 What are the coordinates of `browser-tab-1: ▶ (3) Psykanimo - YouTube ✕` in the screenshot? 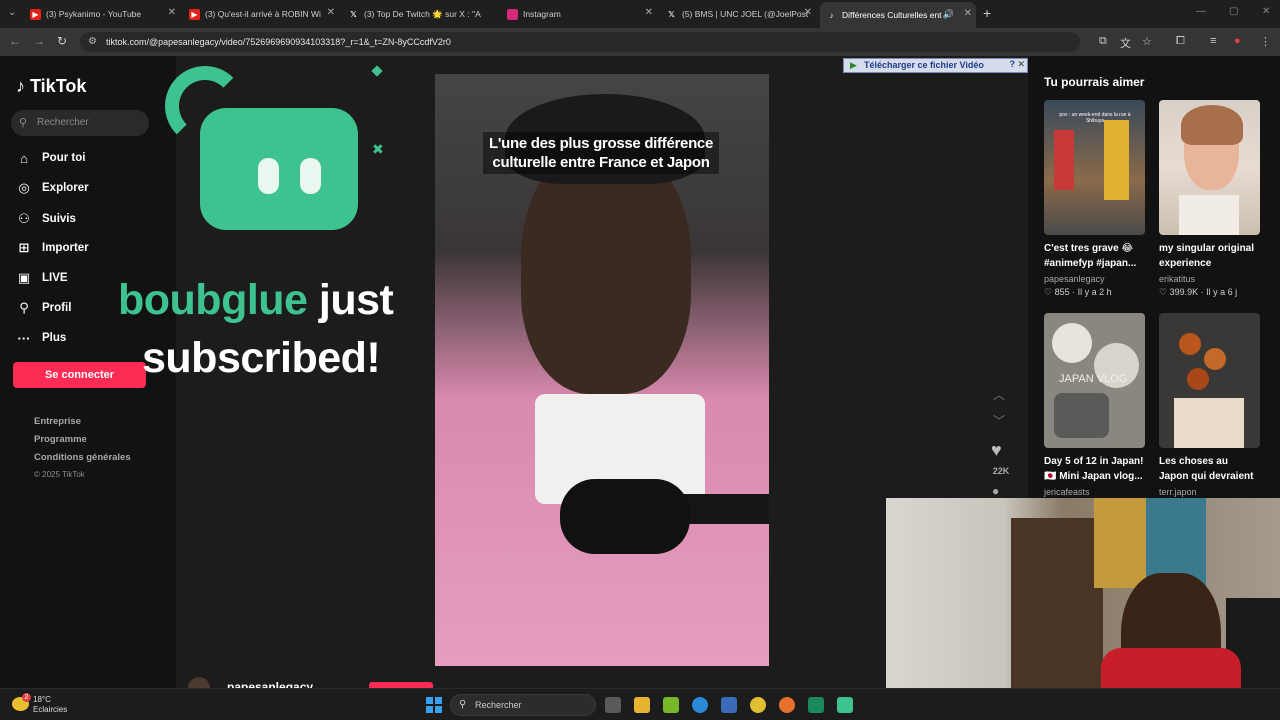 It's located at (105, 14).